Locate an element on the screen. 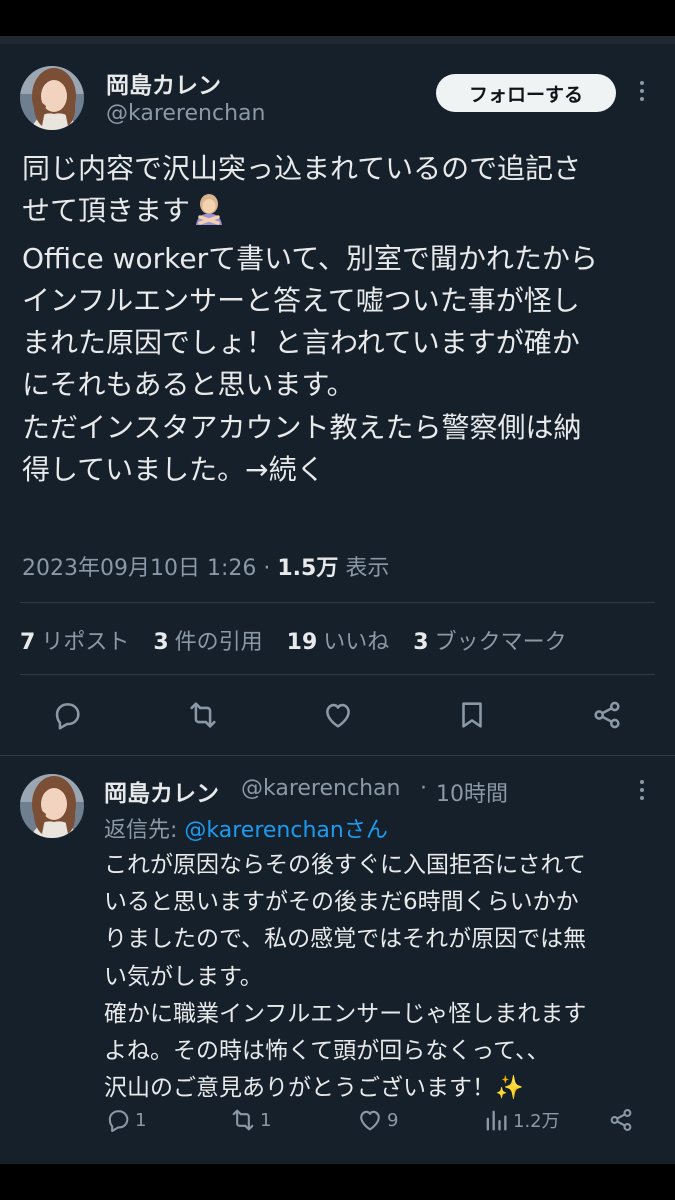 The height and width of the screenshot is (1200, 675). reply-text-line: これが原因ならその後すぐに入国拒否にされて is located at coordinates (345, 865).